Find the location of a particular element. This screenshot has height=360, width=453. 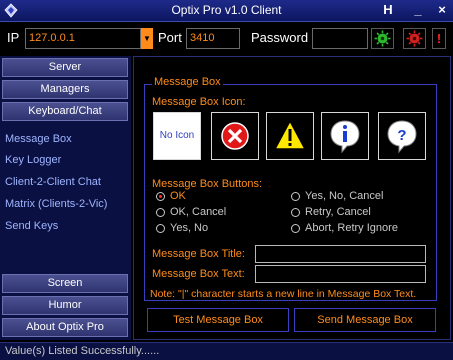

message-title-input is located at coordinates (340, 254).